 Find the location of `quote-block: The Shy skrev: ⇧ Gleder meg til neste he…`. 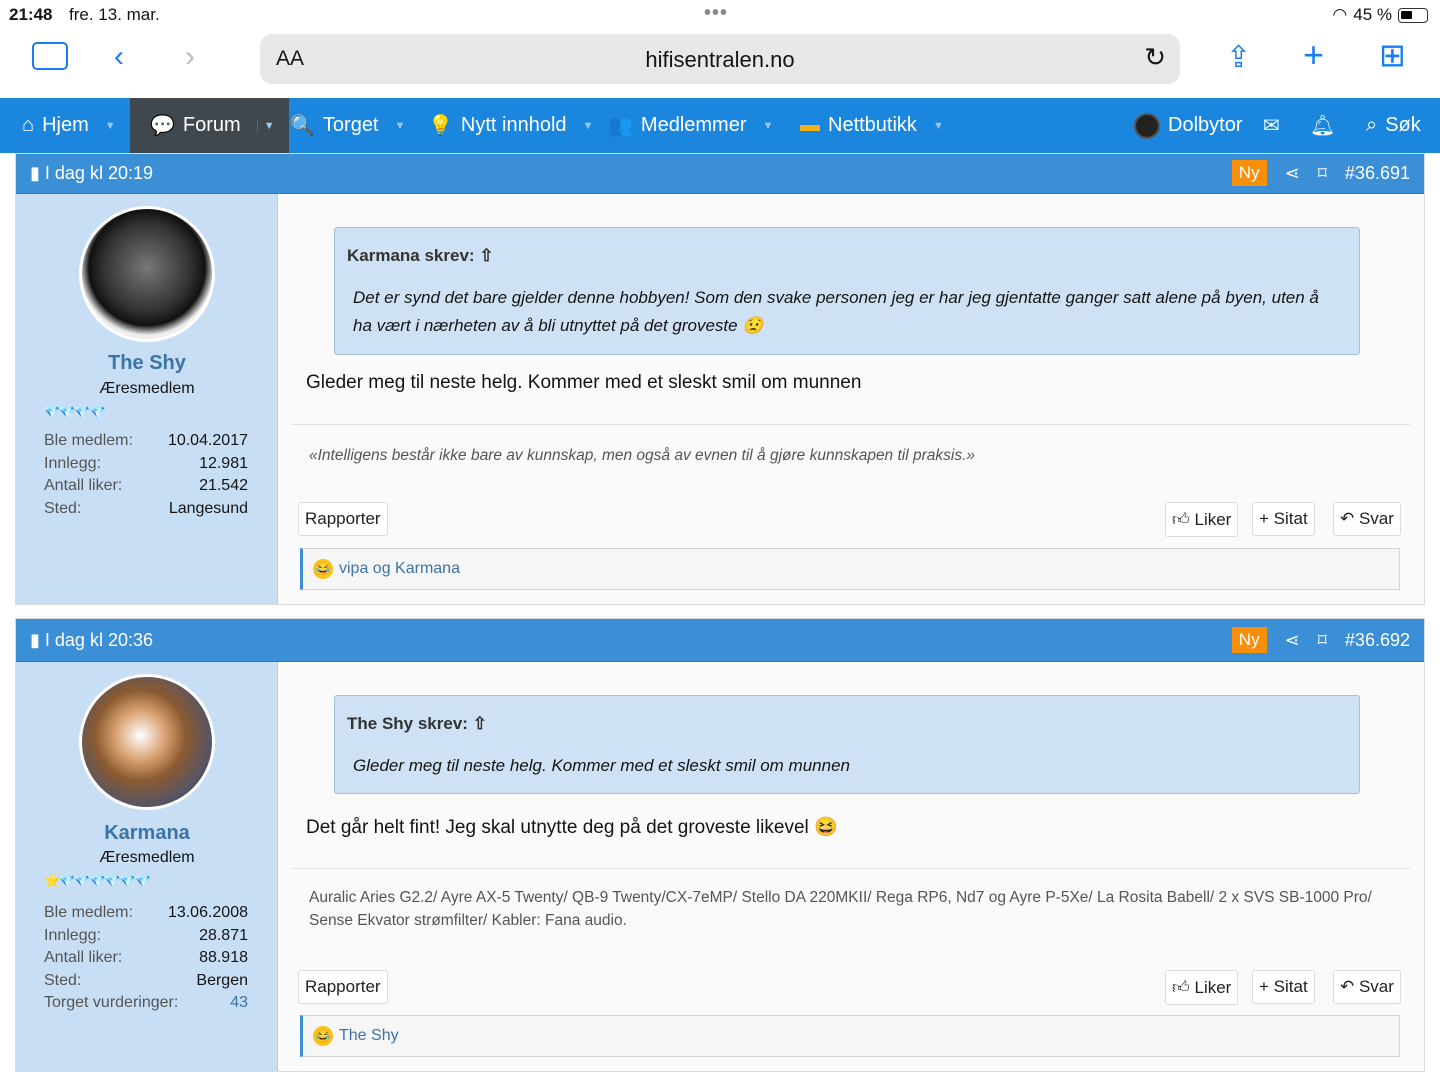

quote-block: The Shy skrev: ⇧ Gleder meg til neste he… is located at coordinates (847, 744).